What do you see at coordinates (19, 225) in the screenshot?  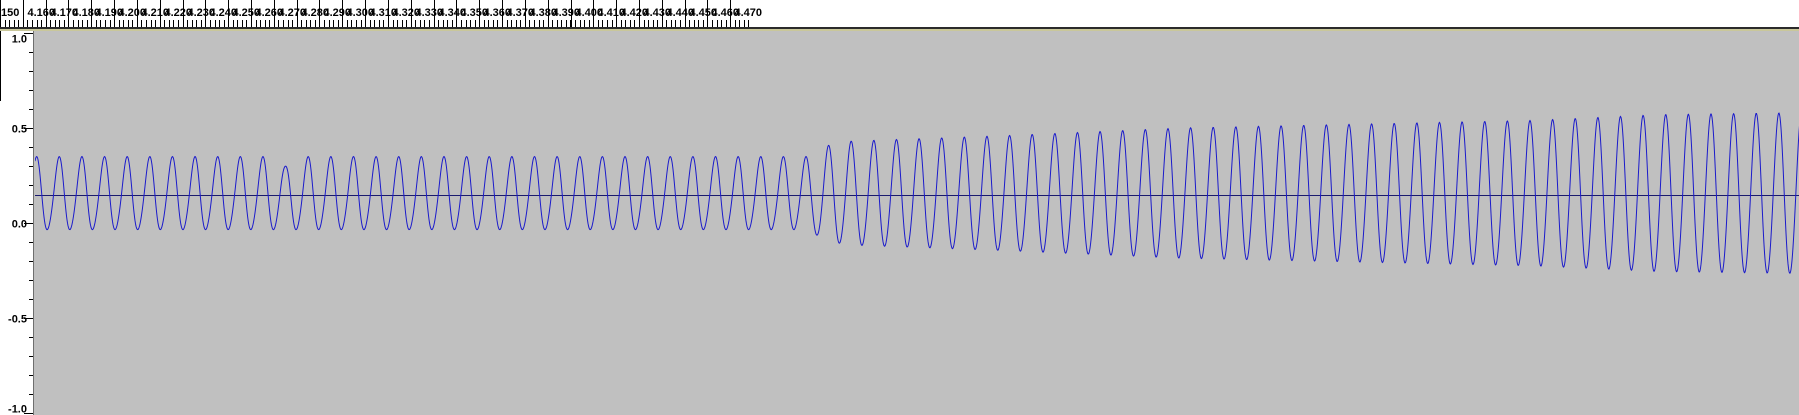 I see `amplitude-tick-label: 0.0` at bounding box center [19, 225].